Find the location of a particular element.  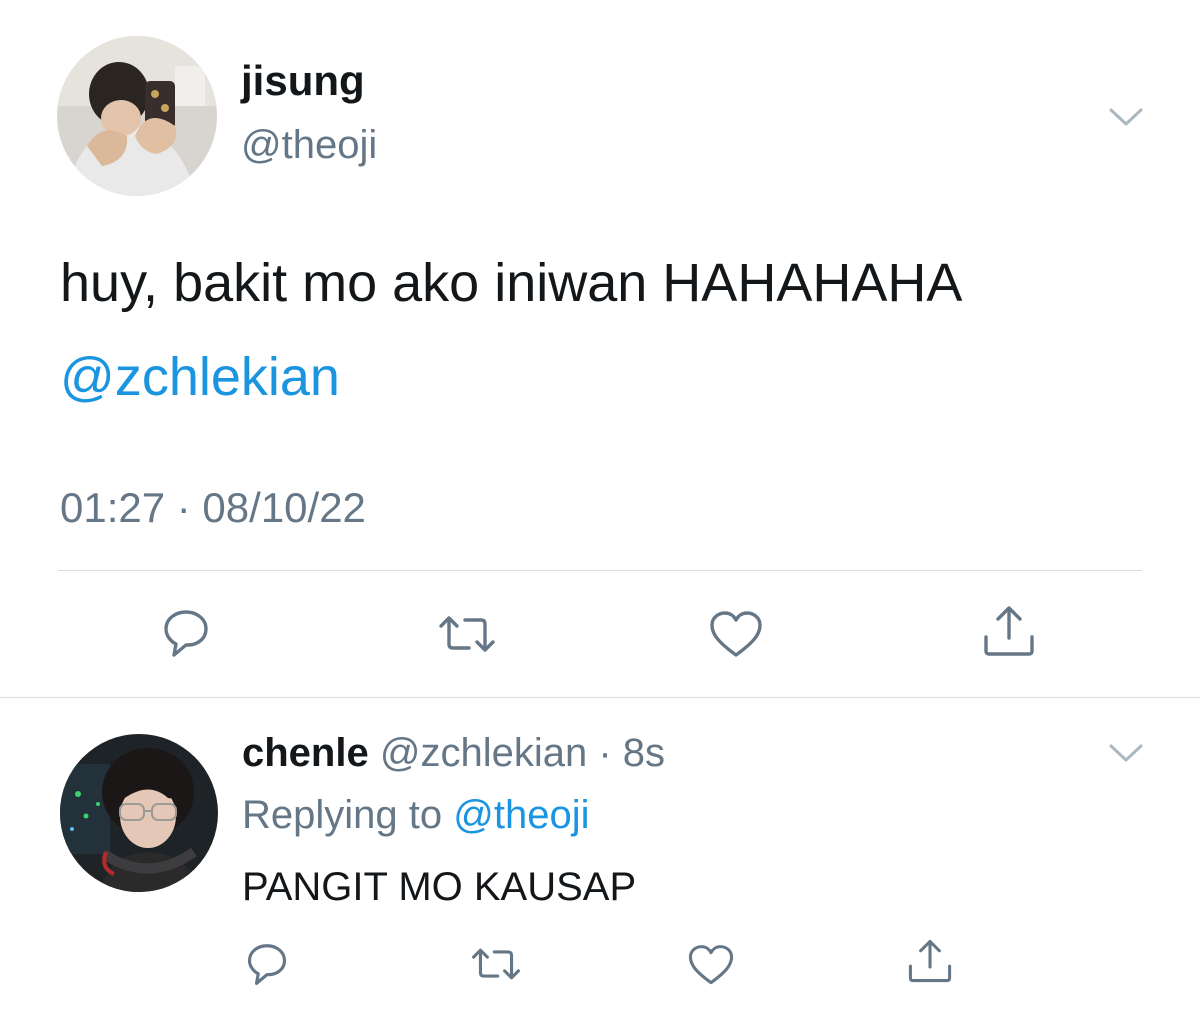

display-name: chenle is located at coordinates (305, 753).